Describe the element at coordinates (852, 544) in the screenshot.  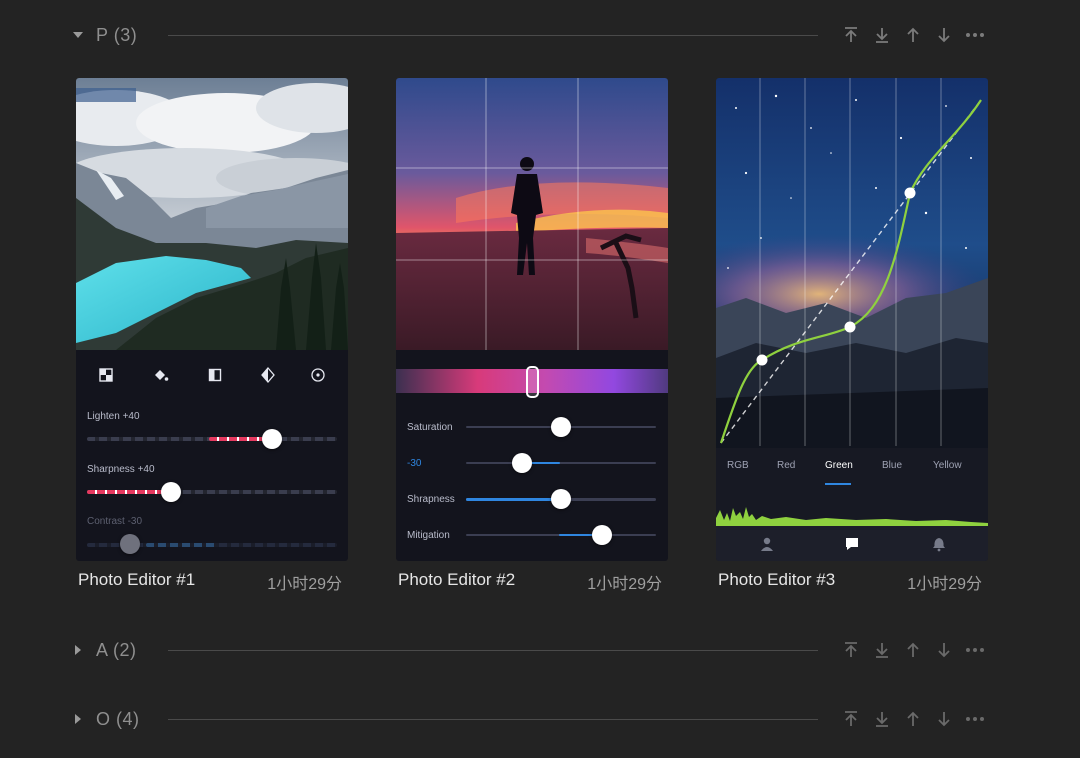
I see `chat-icon` at that location.